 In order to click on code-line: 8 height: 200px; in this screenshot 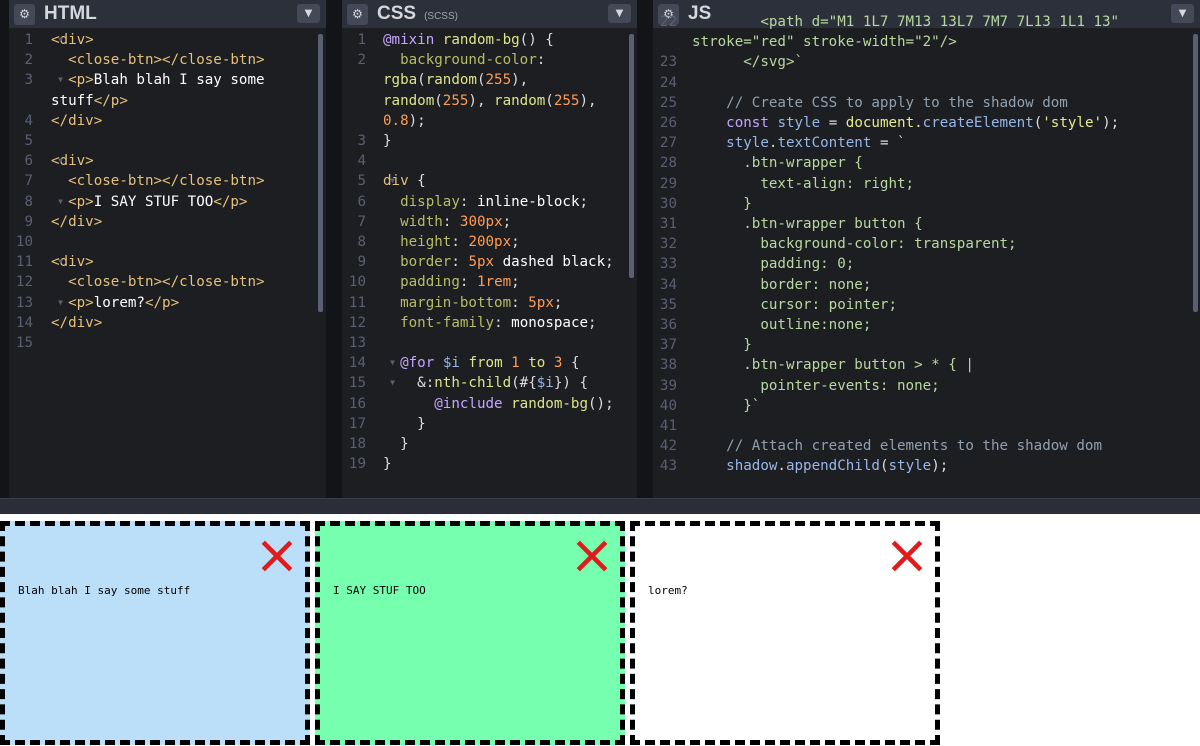, I will do `click(489, 242)`.